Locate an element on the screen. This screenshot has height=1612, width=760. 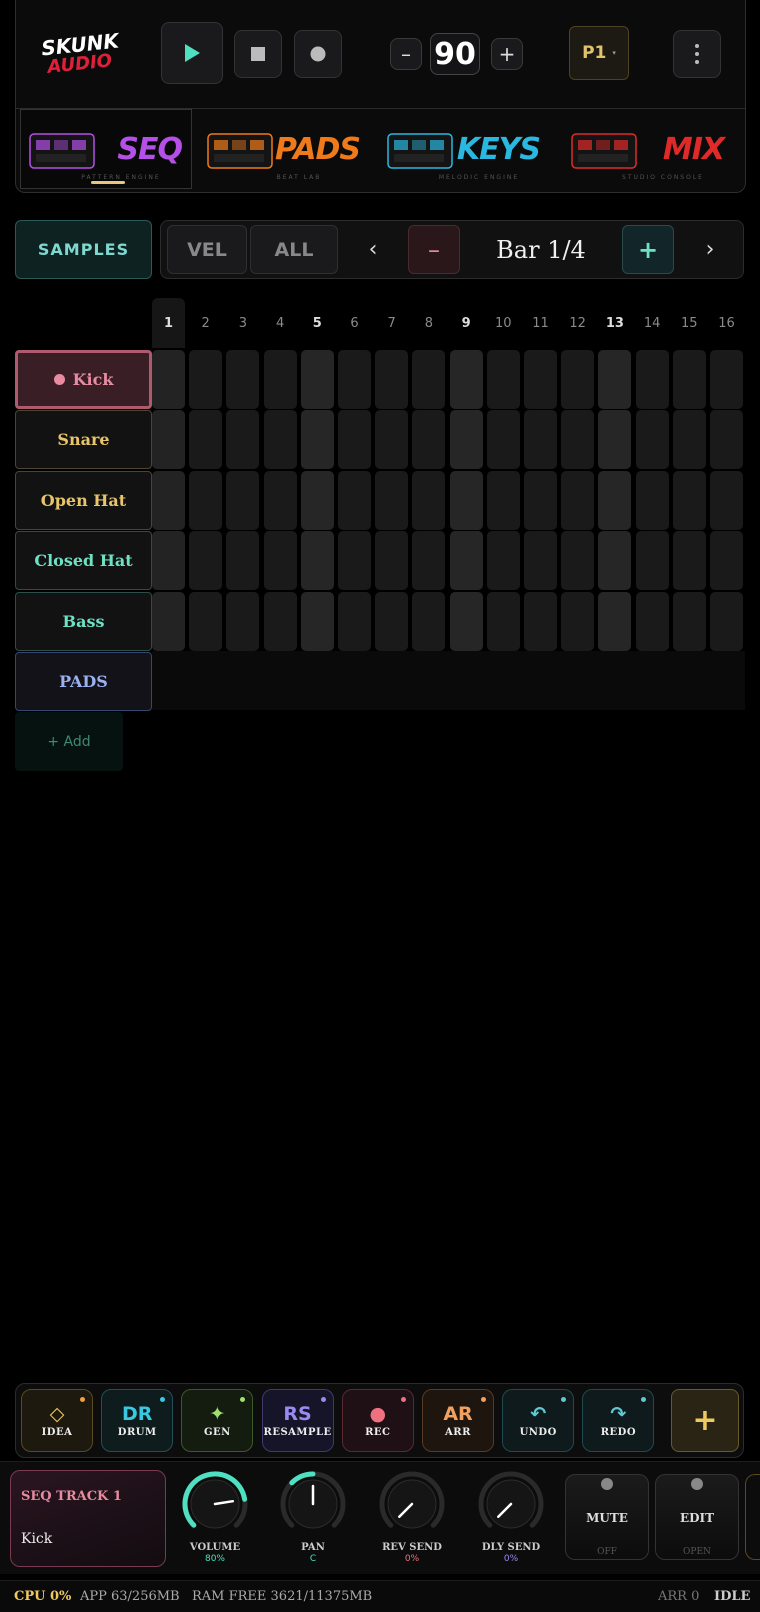
strip-overflow-button is located at coordinates (752, 1517).